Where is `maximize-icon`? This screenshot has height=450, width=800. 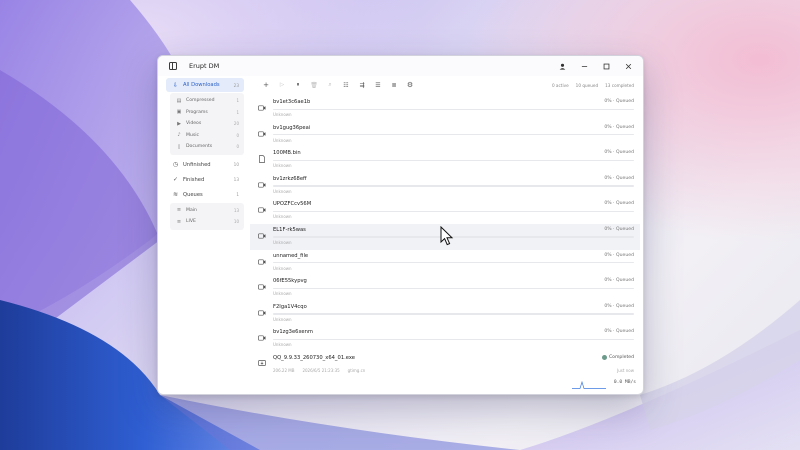 maximize-icon is located at coordinates (606, 66).